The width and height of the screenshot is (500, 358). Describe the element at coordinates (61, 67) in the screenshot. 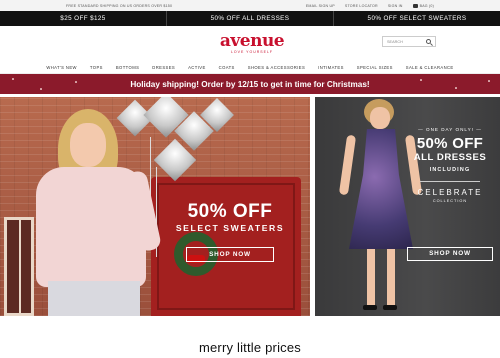

I see `nav-item-whats-new: What's New` at that location.